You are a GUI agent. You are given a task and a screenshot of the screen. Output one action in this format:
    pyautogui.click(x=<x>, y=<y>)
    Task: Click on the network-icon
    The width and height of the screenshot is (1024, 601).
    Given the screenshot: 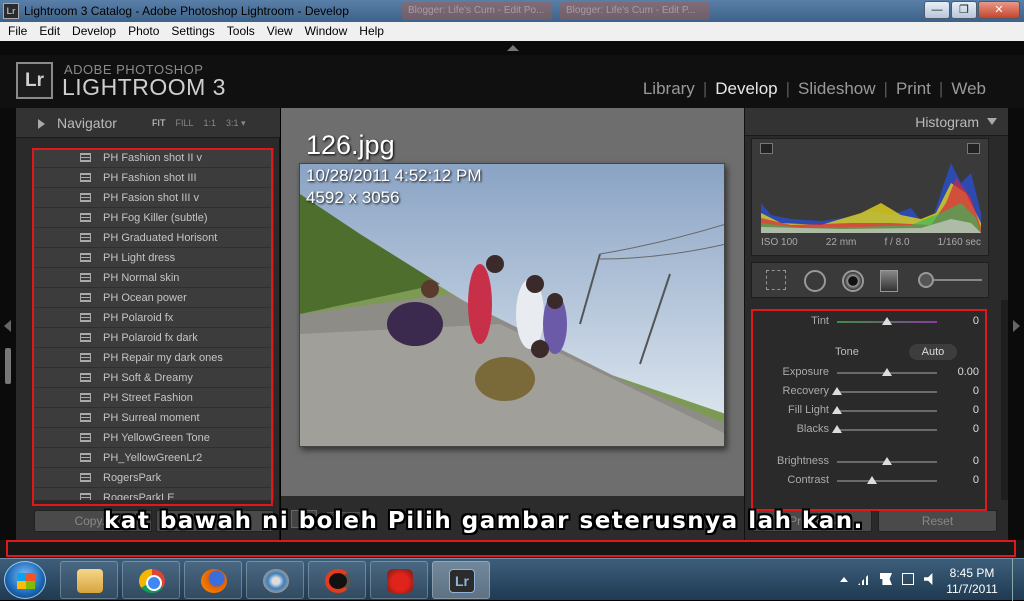 What is the action you would take?
    pyautogui.click(x=864, y=579)
    